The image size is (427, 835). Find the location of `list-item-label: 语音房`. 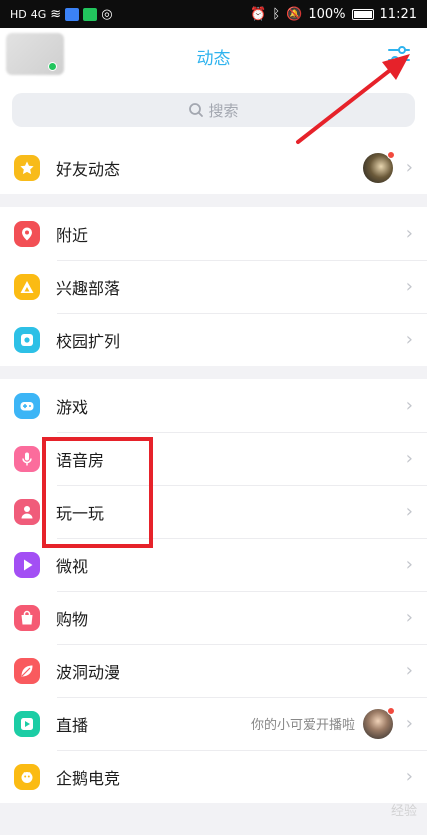

list-item-label: 语音房 is located at coordinates (80, 460).